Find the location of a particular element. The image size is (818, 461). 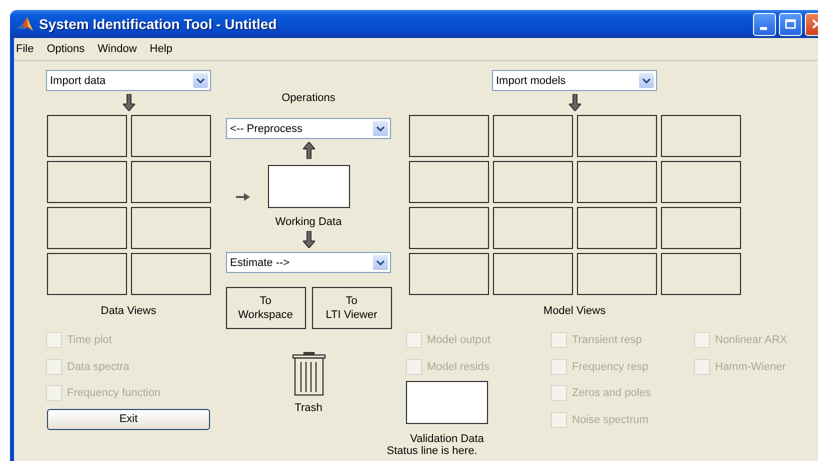

menu-item: Help is located at coordinates (161, 49).